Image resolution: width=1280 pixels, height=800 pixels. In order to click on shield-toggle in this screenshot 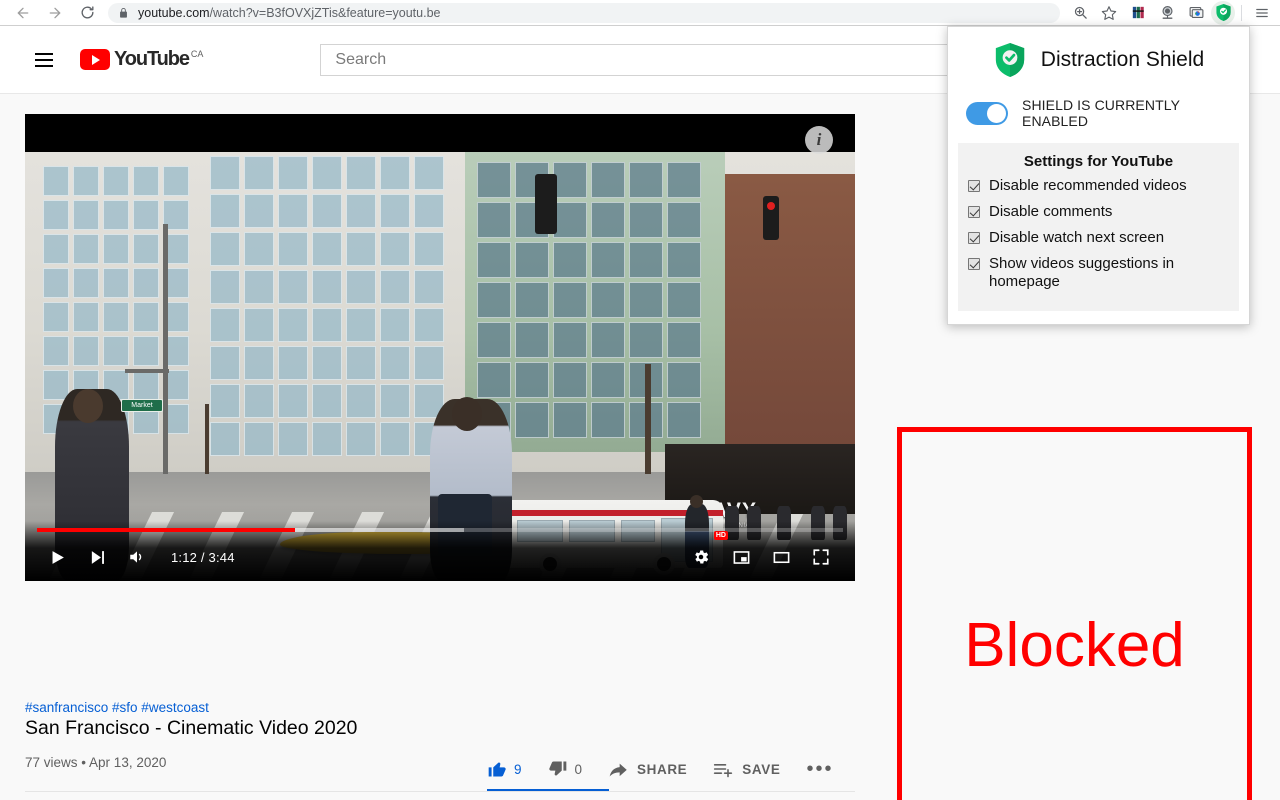, I will do `click(987, 113)`.